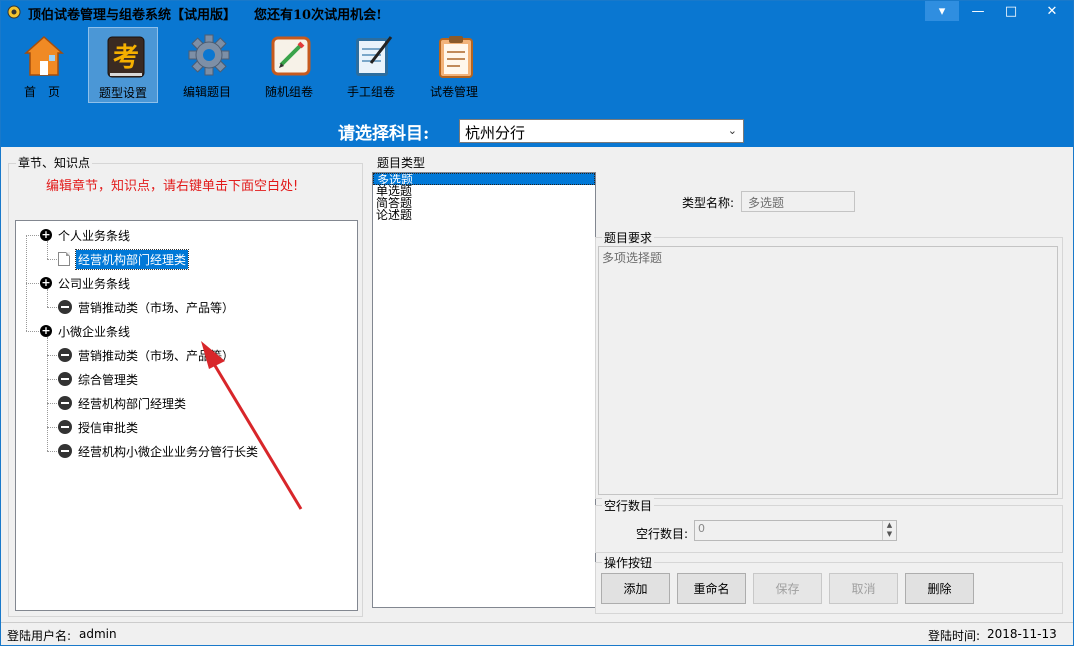 This screenshot has width=1074, height=646. Describe the element at coordinates (863, 588) in the screenshot. I see `cancel-button: 取消` at that location.